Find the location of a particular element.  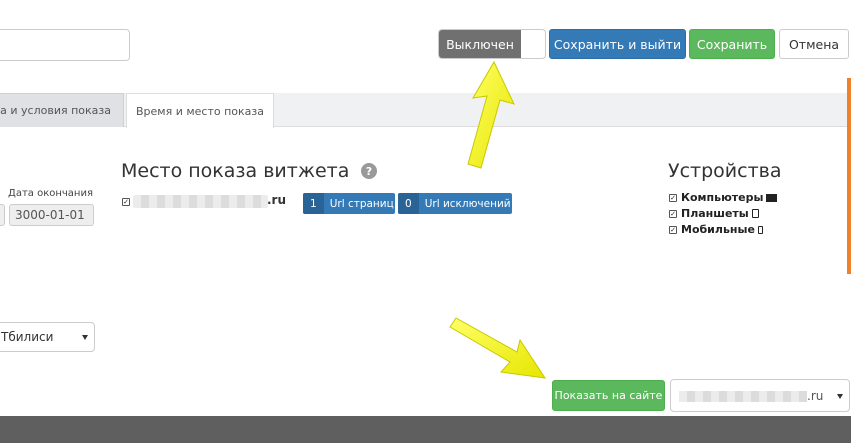

site-select-suffix: .ru is located at coordinates (815, 396).